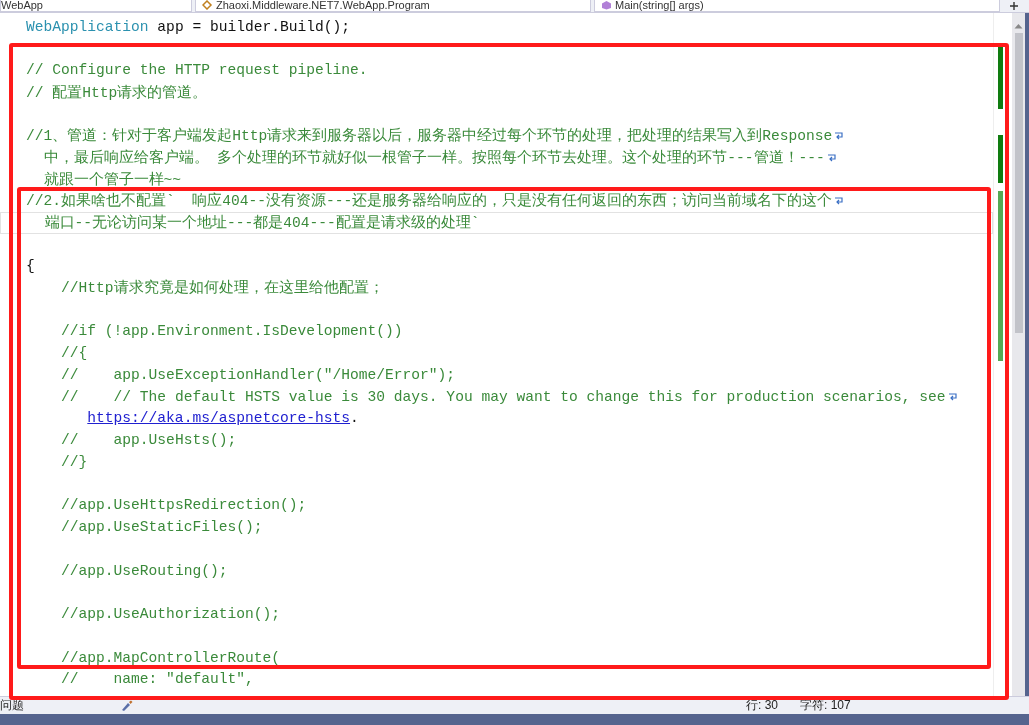  What do you see at coordinates (222, 288) in the screenshot?
I see `code-comment: //Http请求究竟是如何处理，在这里给他配置；` at bounding box center [222, 288].